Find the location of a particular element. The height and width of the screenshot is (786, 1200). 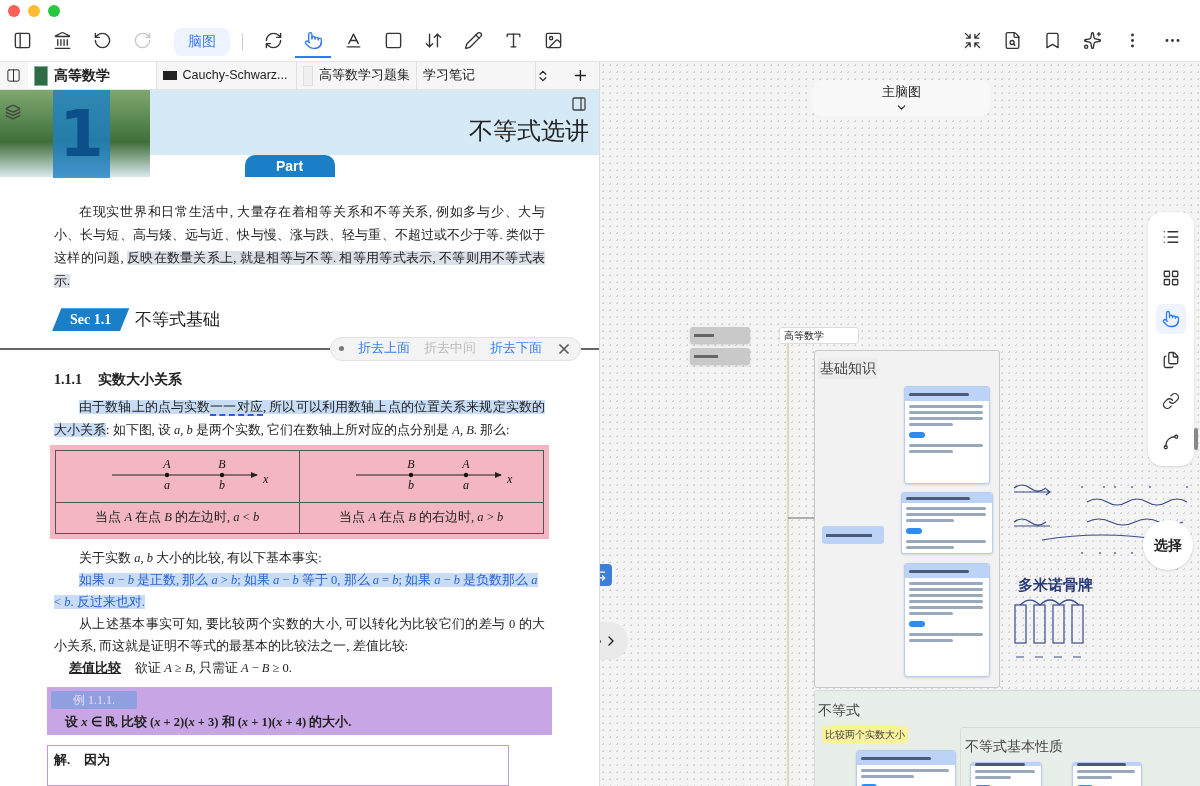

split-view-icon is located at coordinates (14, 75).